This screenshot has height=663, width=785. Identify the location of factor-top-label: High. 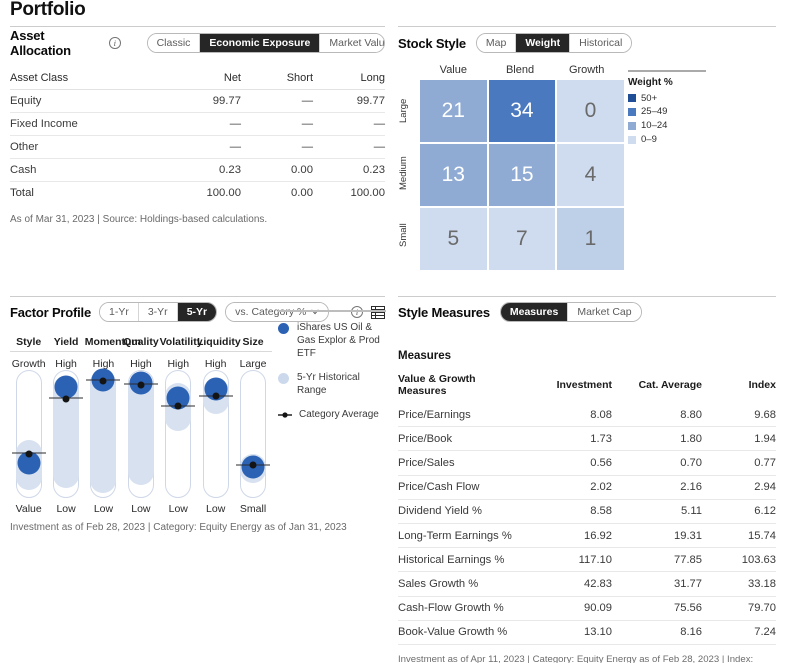
(66, 364).